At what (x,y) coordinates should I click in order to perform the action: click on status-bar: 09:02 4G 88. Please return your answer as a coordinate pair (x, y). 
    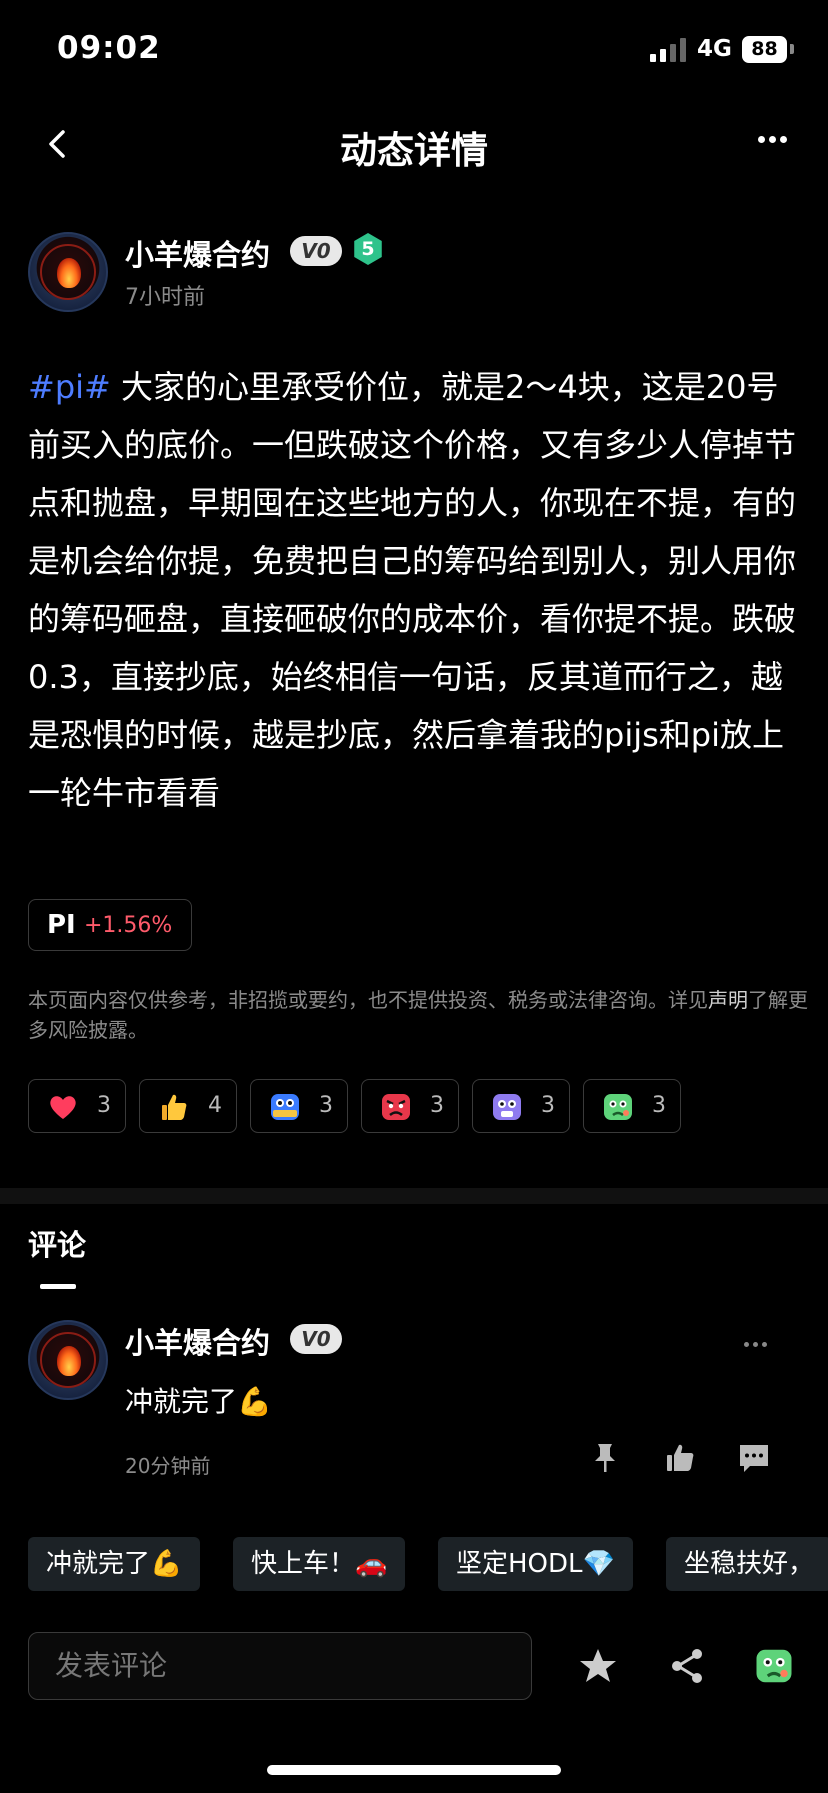
    Looking at the image, I should click on (414, 50).